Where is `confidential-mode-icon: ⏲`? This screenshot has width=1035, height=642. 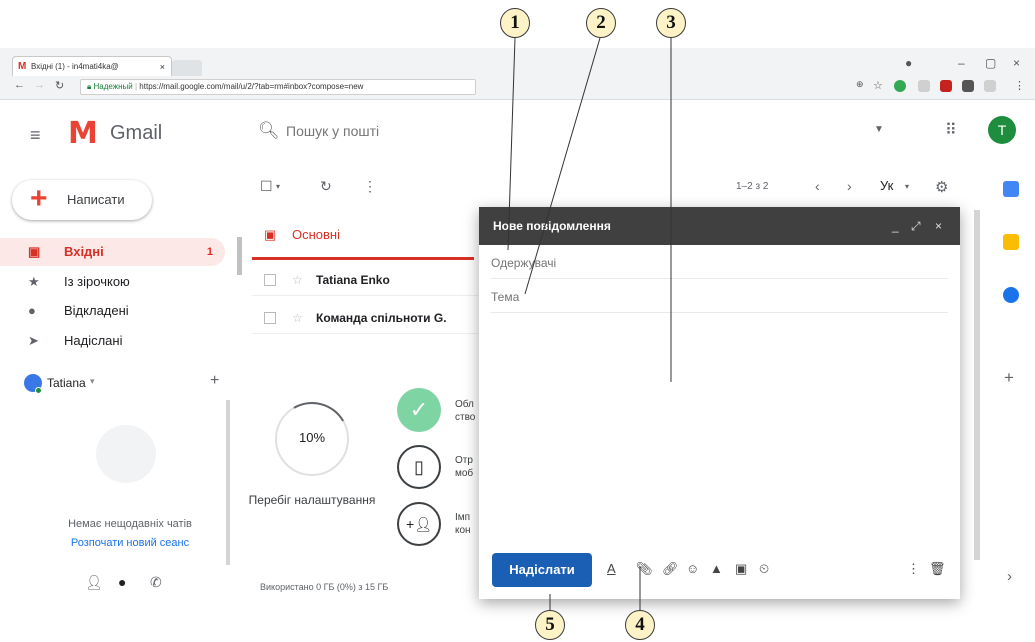
confidential-mode-icon: ⏲ is located at coordinates (764, 569).